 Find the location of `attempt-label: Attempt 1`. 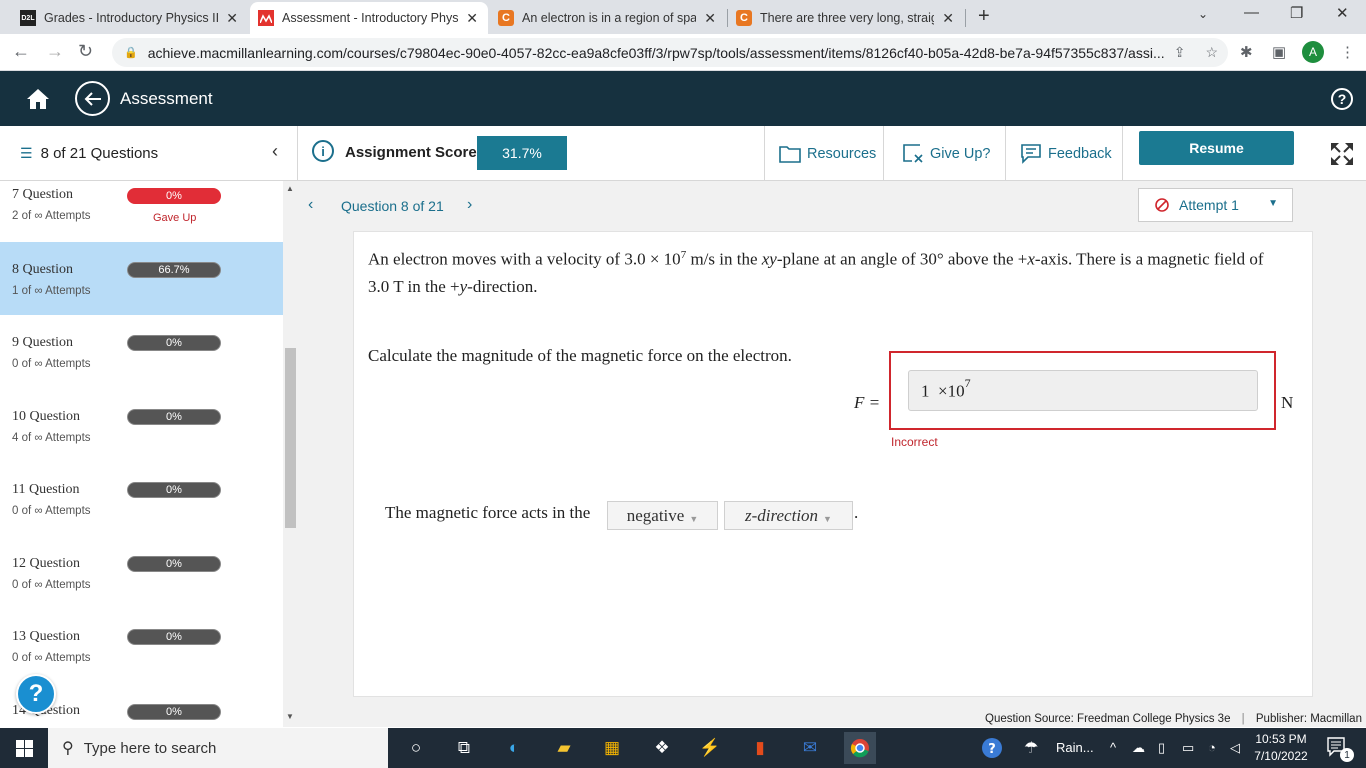

attempt-label: Attempt 1 is located at coordinates (1209, 205).